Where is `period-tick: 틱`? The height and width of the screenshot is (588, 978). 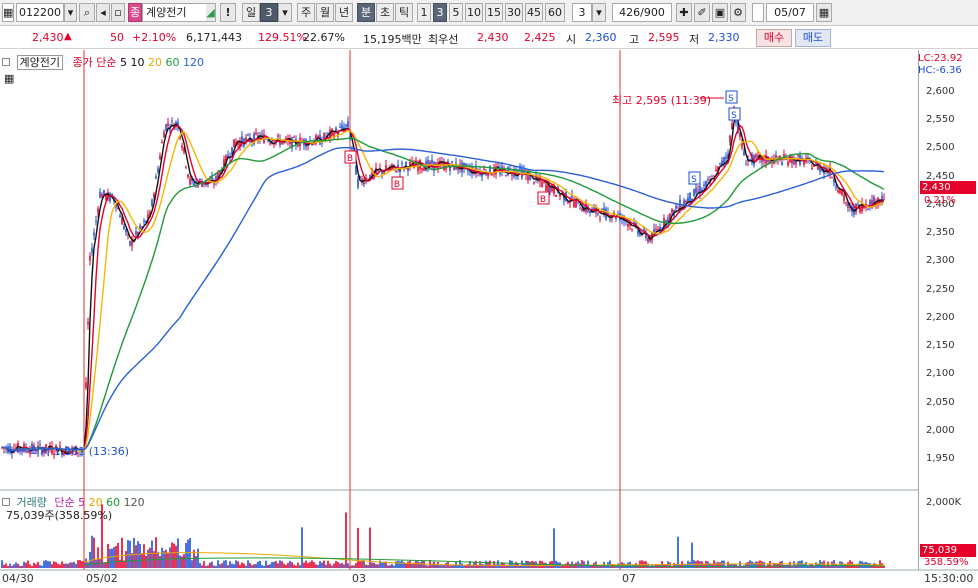
period-tick: 틱 is located at coordinates (404, 12).